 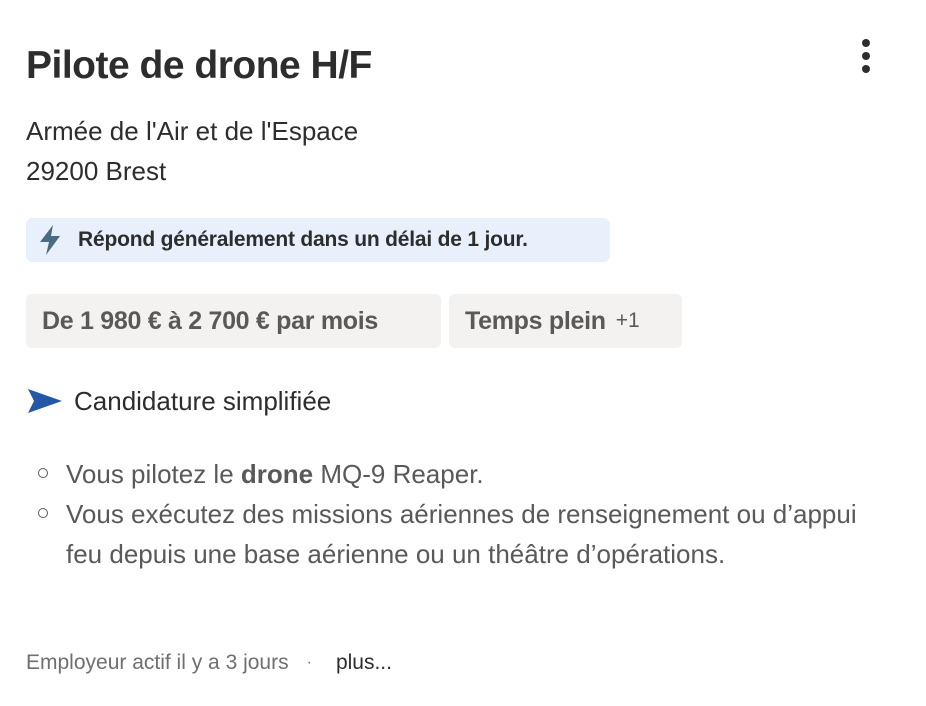 What do you see at coordinates (866, 43) in the screenshot?
I see `more-options-icon` at bounding box center [866, 43].